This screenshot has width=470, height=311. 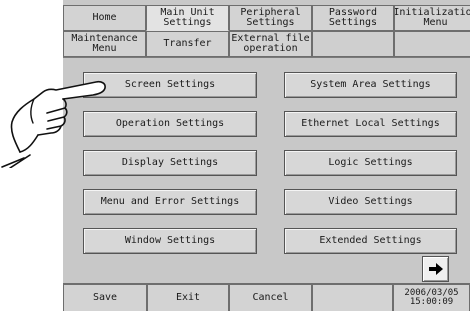 I want to click on window-settings-button: Window Settings, so click(x=170, y=241).